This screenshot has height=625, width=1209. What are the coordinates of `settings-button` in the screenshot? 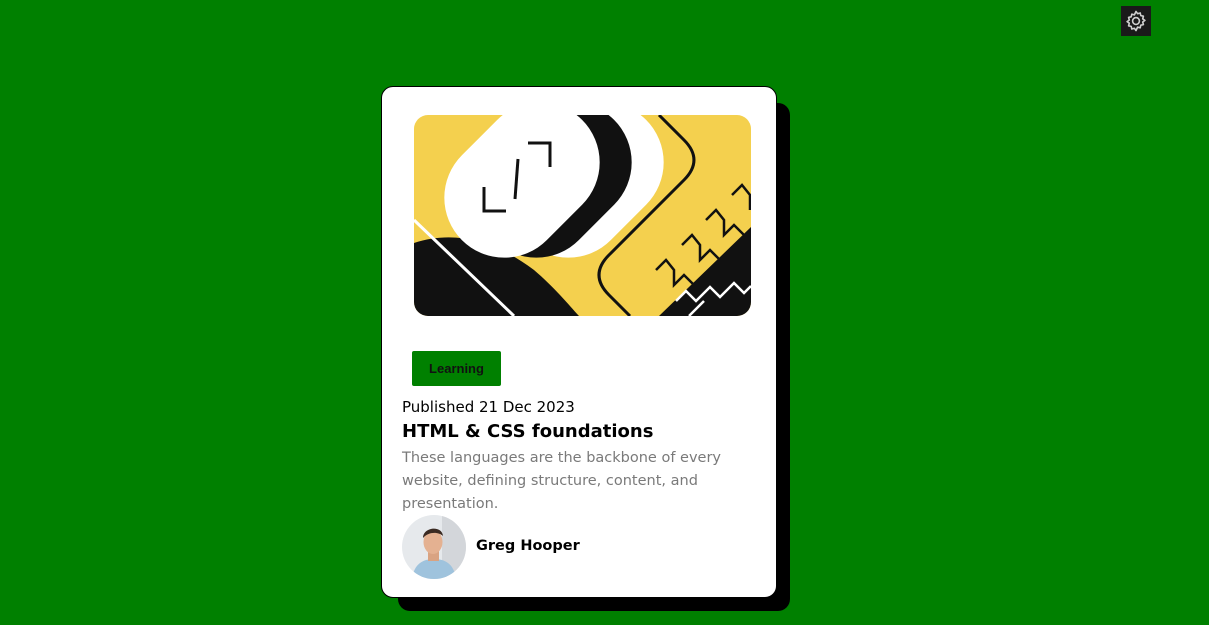 It's located at (1136, 21).